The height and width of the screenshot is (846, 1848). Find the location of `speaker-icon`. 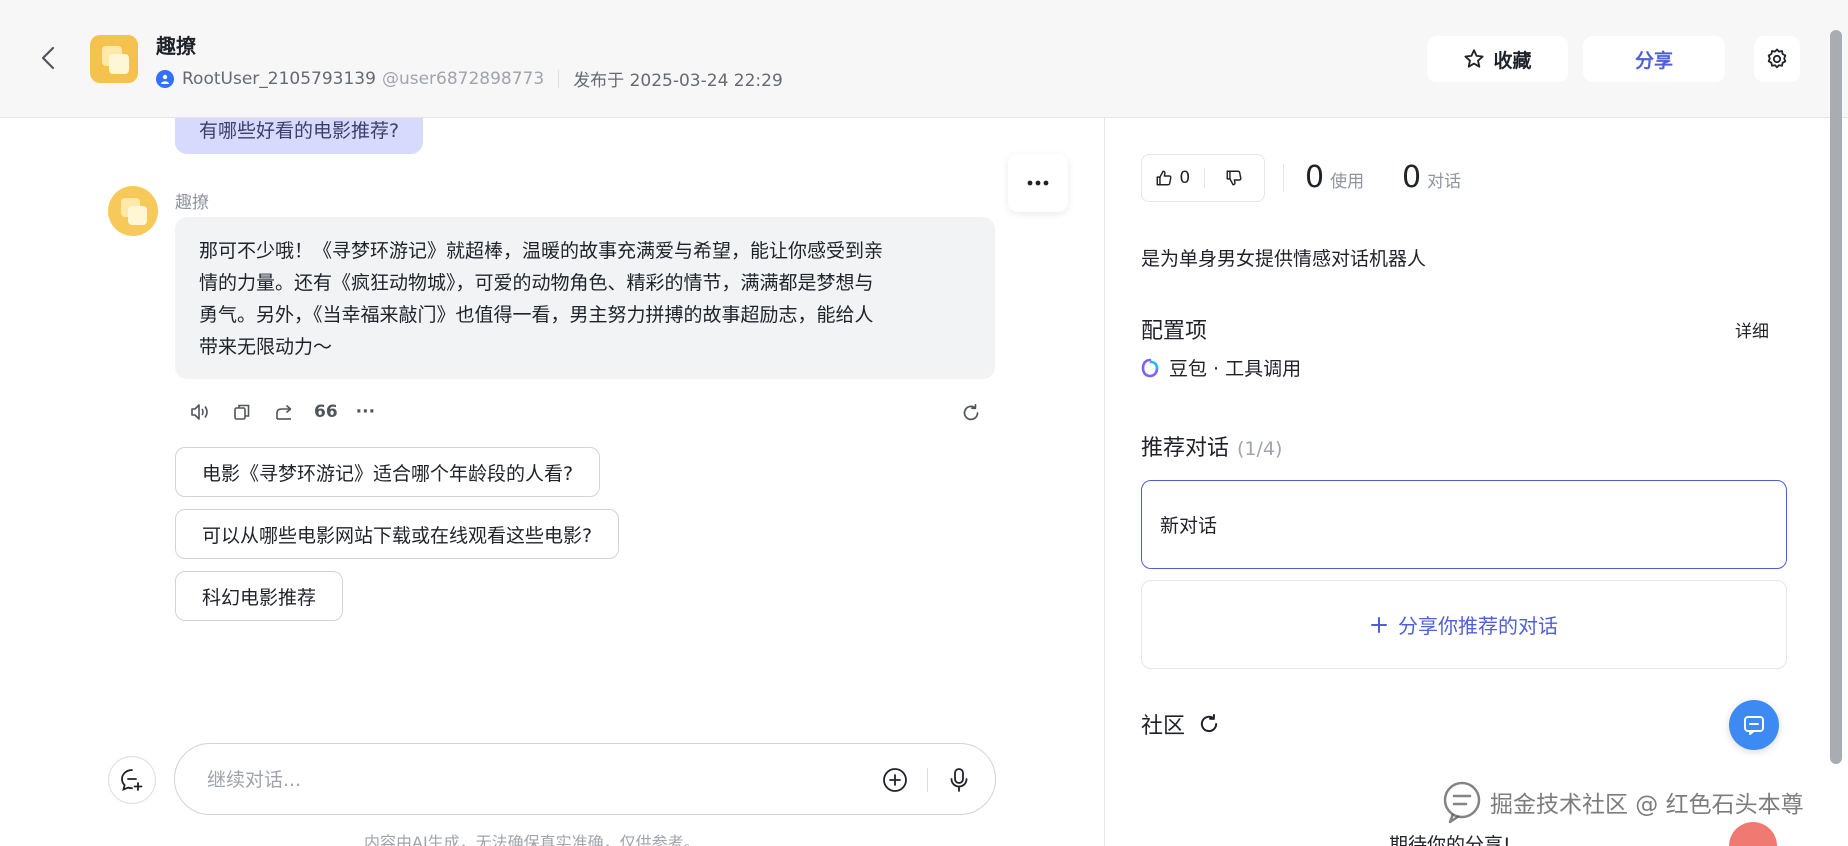

speaker-icon is located at coordinates (199, 412).